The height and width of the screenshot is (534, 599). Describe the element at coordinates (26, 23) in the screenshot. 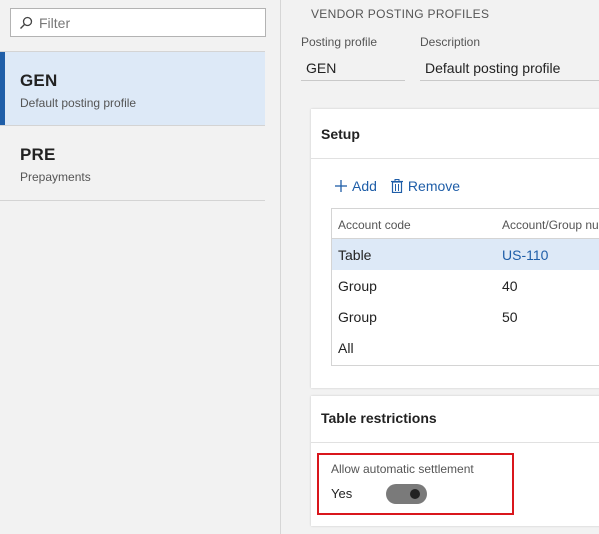

I see `search-icon` at that location.